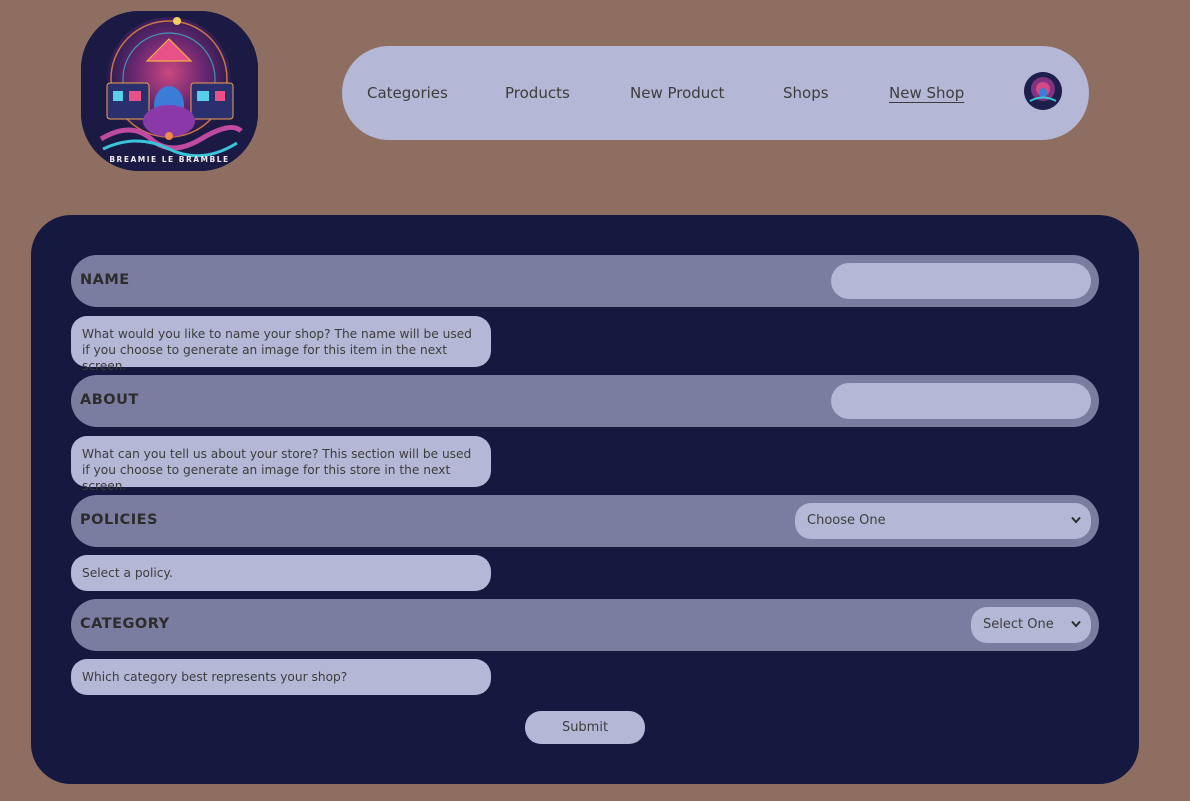  I want to click on avatar, so click(1043, 91).